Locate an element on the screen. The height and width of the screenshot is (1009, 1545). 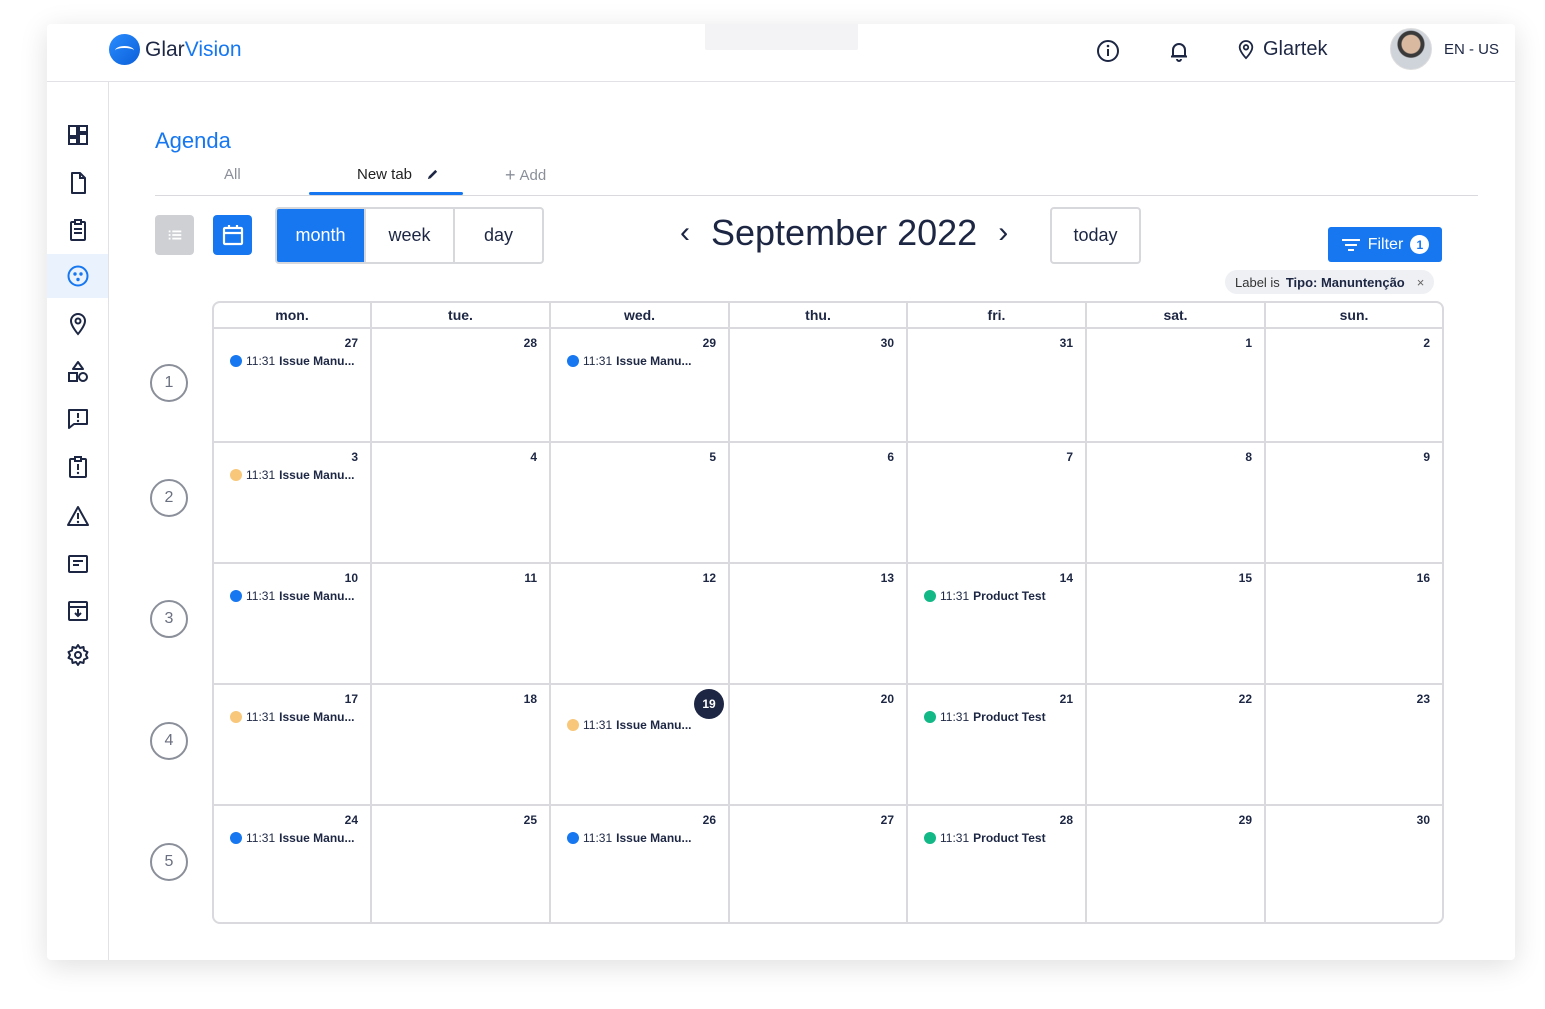
day-cell: 7 is located at coordinates (997, 503).